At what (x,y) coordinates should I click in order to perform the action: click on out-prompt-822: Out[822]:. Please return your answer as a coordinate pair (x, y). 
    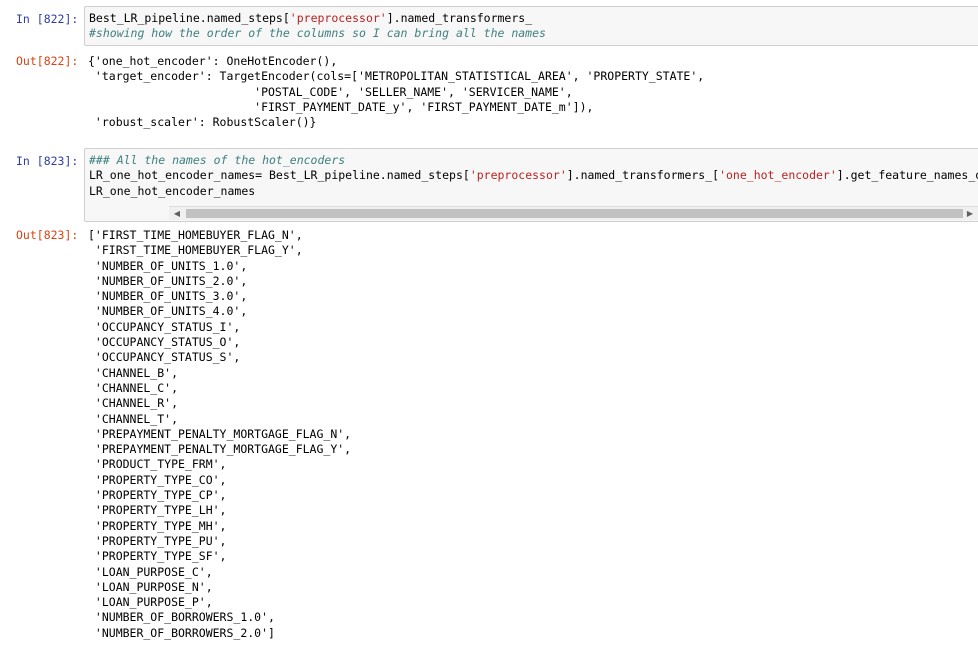
    Looking at the image, I should click on (47, 61).